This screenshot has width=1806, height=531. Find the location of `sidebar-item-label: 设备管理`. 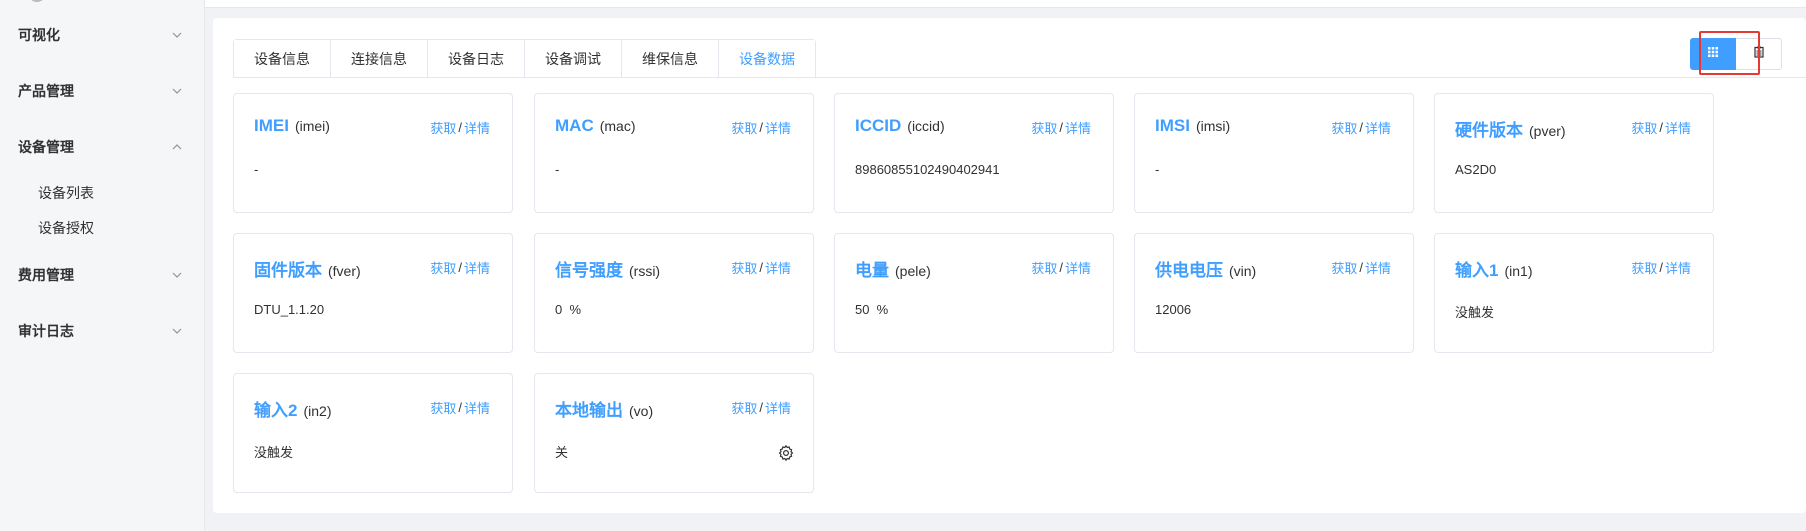

sidebar-item-label: 设备管理 is located at coordinates (46, 147).